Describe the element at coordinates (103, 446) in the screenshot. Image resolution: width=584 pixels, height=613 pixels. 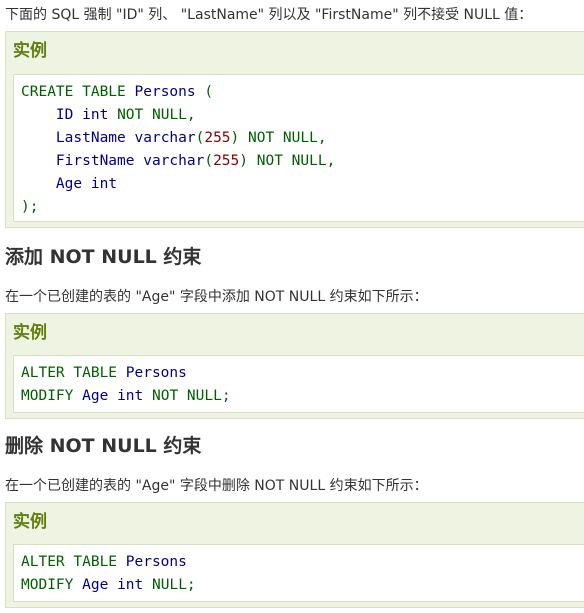
I see `section-heading-remove-not-null: 删除 NOT NULL 约束` at that location.